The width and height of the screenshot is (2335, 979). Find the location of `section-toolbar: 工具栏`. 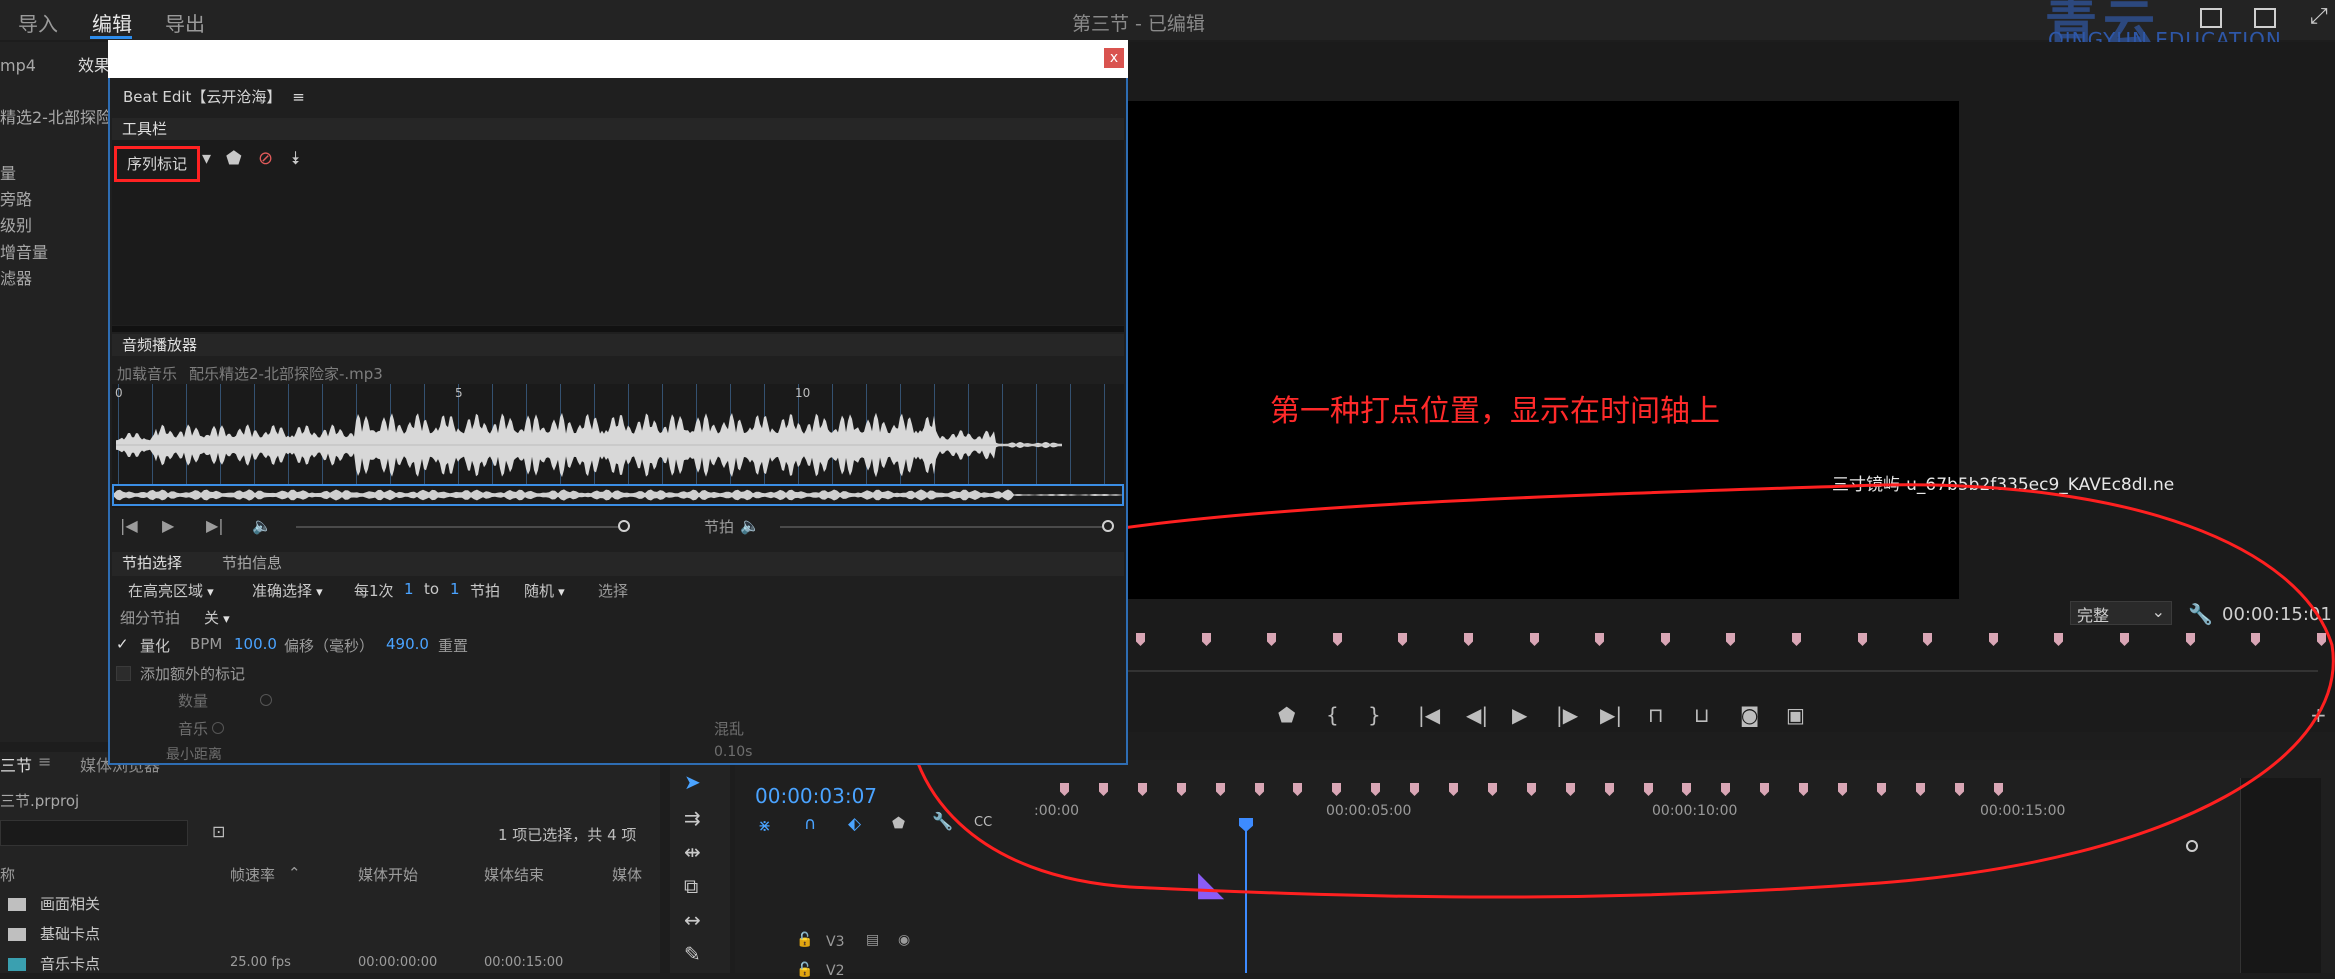

section-toolbar: 工具栏 is located at coordinates (618, 129).